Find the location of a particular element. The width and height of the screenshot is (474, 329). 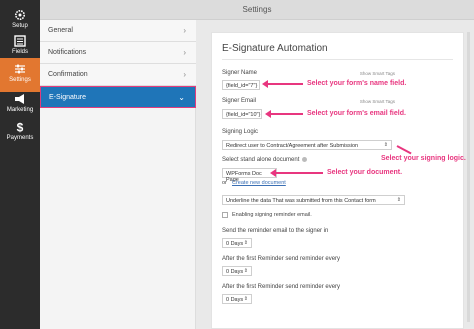

send-reminder-select: 0 Days ⇕ is located at coordinates (237, 243).